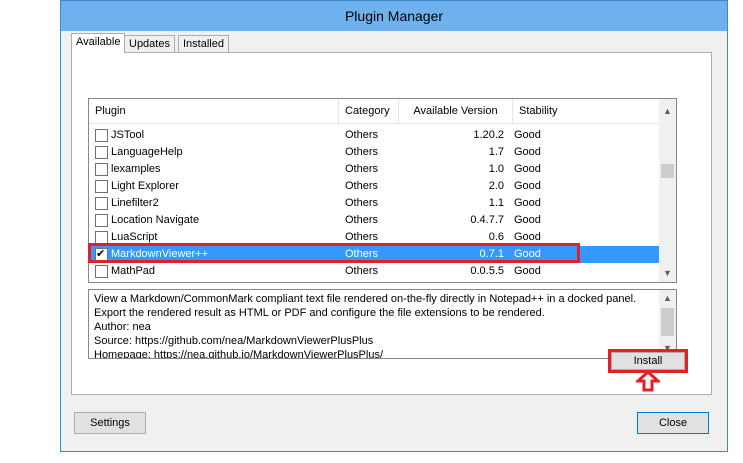  What do you see at coordinates (382, 220) in the screenshot?
I see `plugin-row: Location Navigate Others 0.4.7.7 Good` at bounding box center [382, 220].